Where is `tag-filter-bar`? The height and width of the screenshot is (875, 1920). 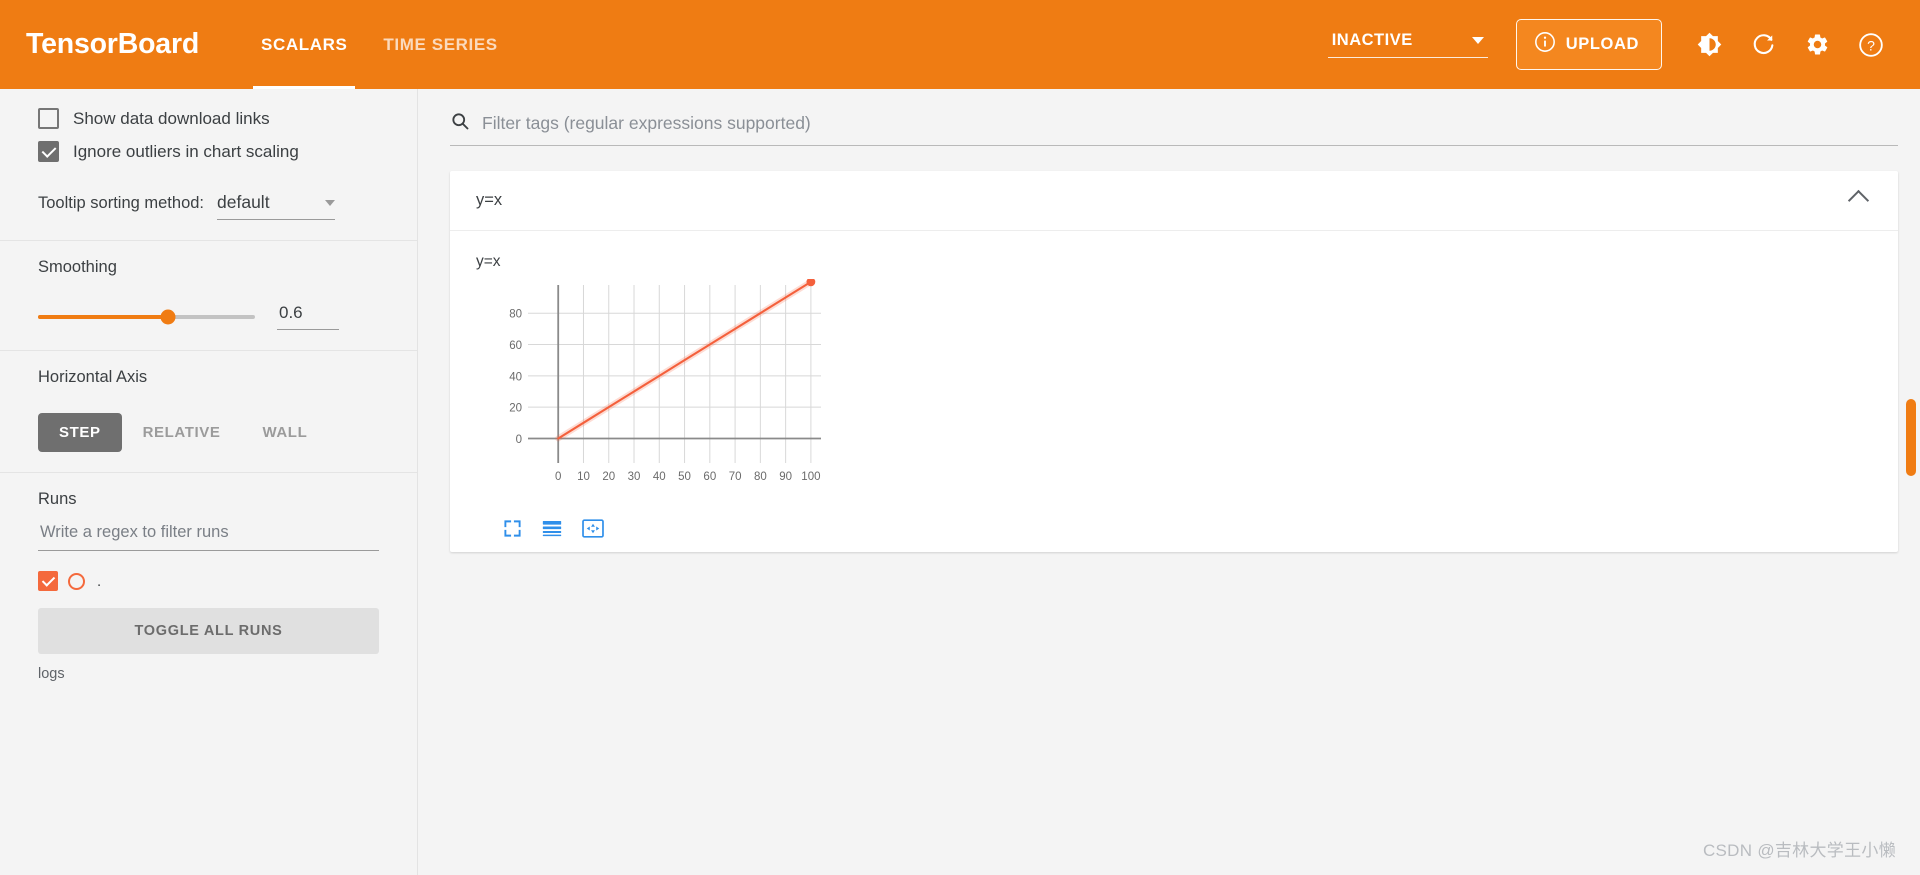
tag-filter-bar is located at coordinates (1174, 128).